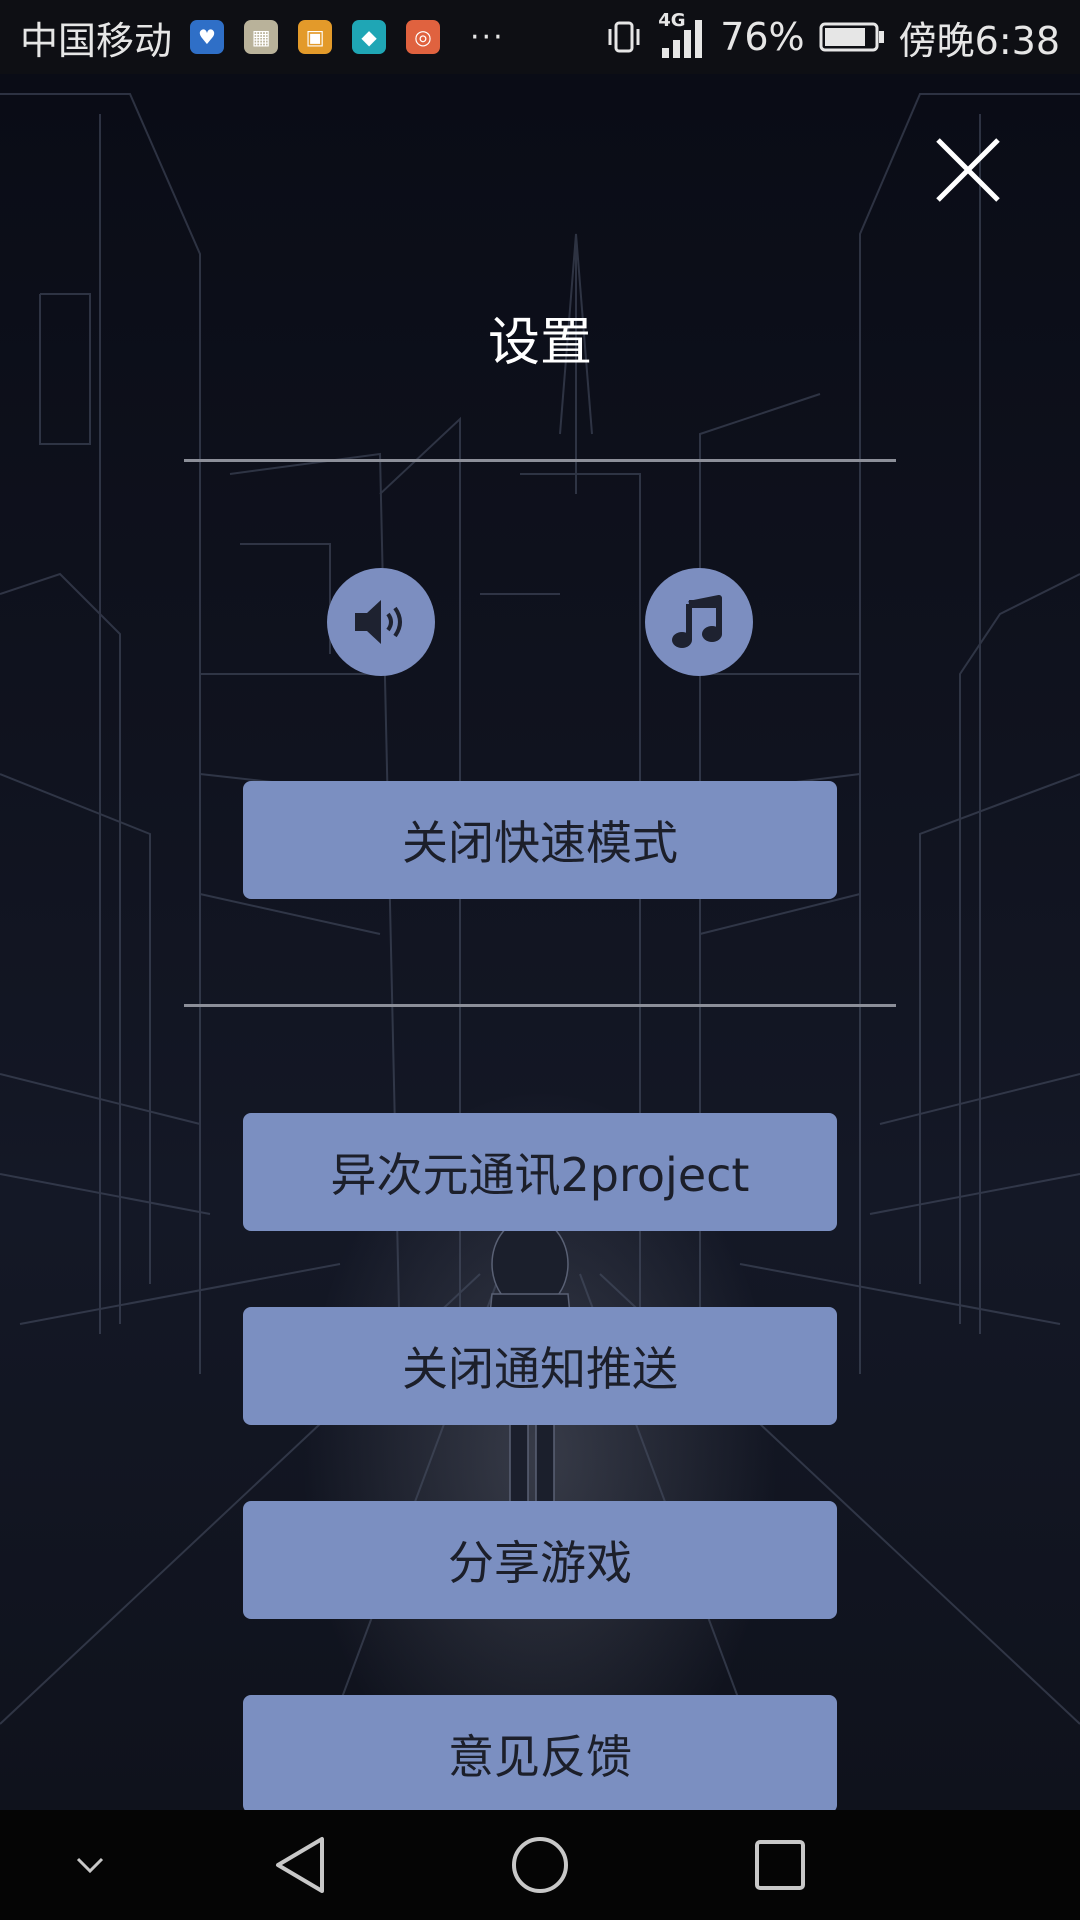 The image size is (1080, 1920). I want to click on recents-icon, so click(780, 1865).